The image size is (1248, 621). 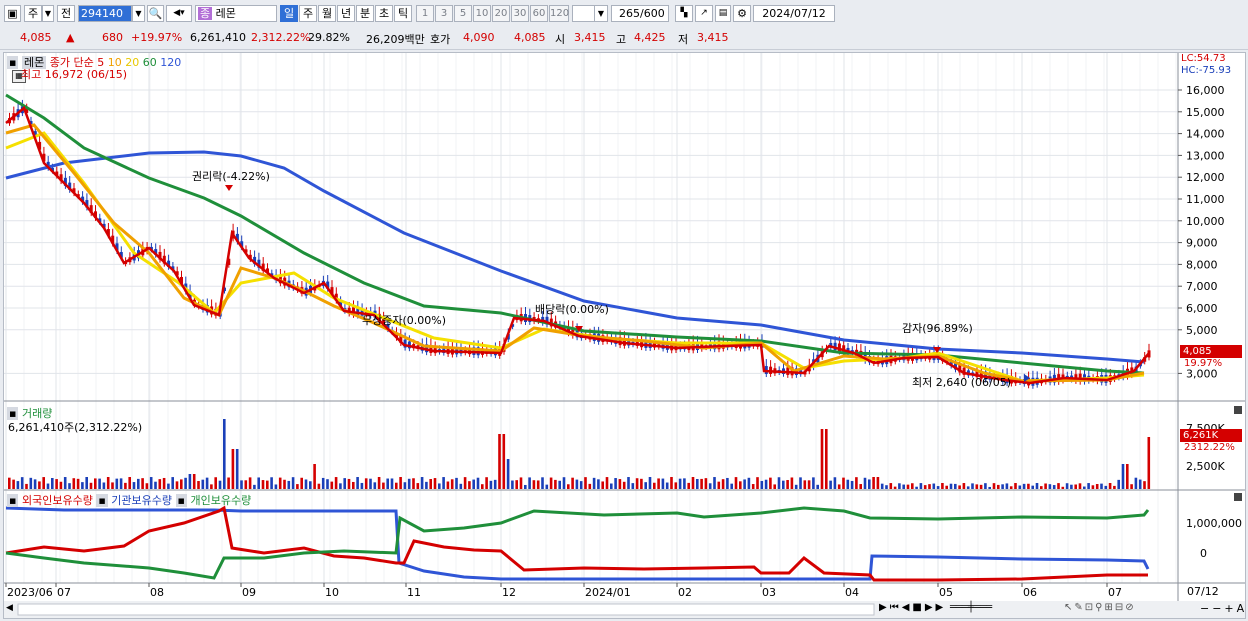 What do you see at coordinates (220, 500) in the screenshot?
I see `legend-individual: 개인보유수량` at bounding box center [220, 500].